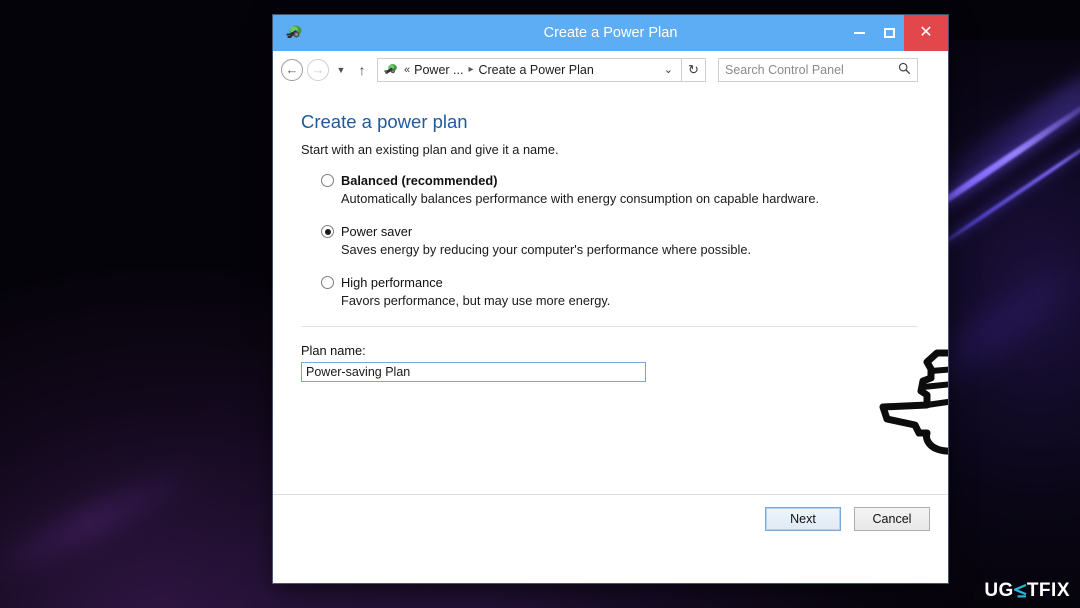 This screenshot has width=1080, height=608. I want to click on refresh-icon: ↻, so click(694, 69).